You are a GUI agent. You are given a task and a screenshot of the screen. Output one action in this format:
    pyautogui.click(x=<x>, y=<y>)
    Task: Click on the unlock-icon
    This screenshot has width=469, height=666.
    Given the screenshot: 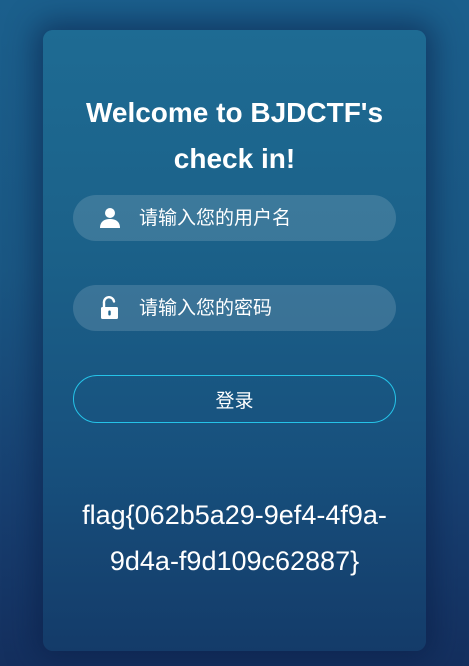 What is the action you would take?
    pyautogui.click(x=109, y=307)
    